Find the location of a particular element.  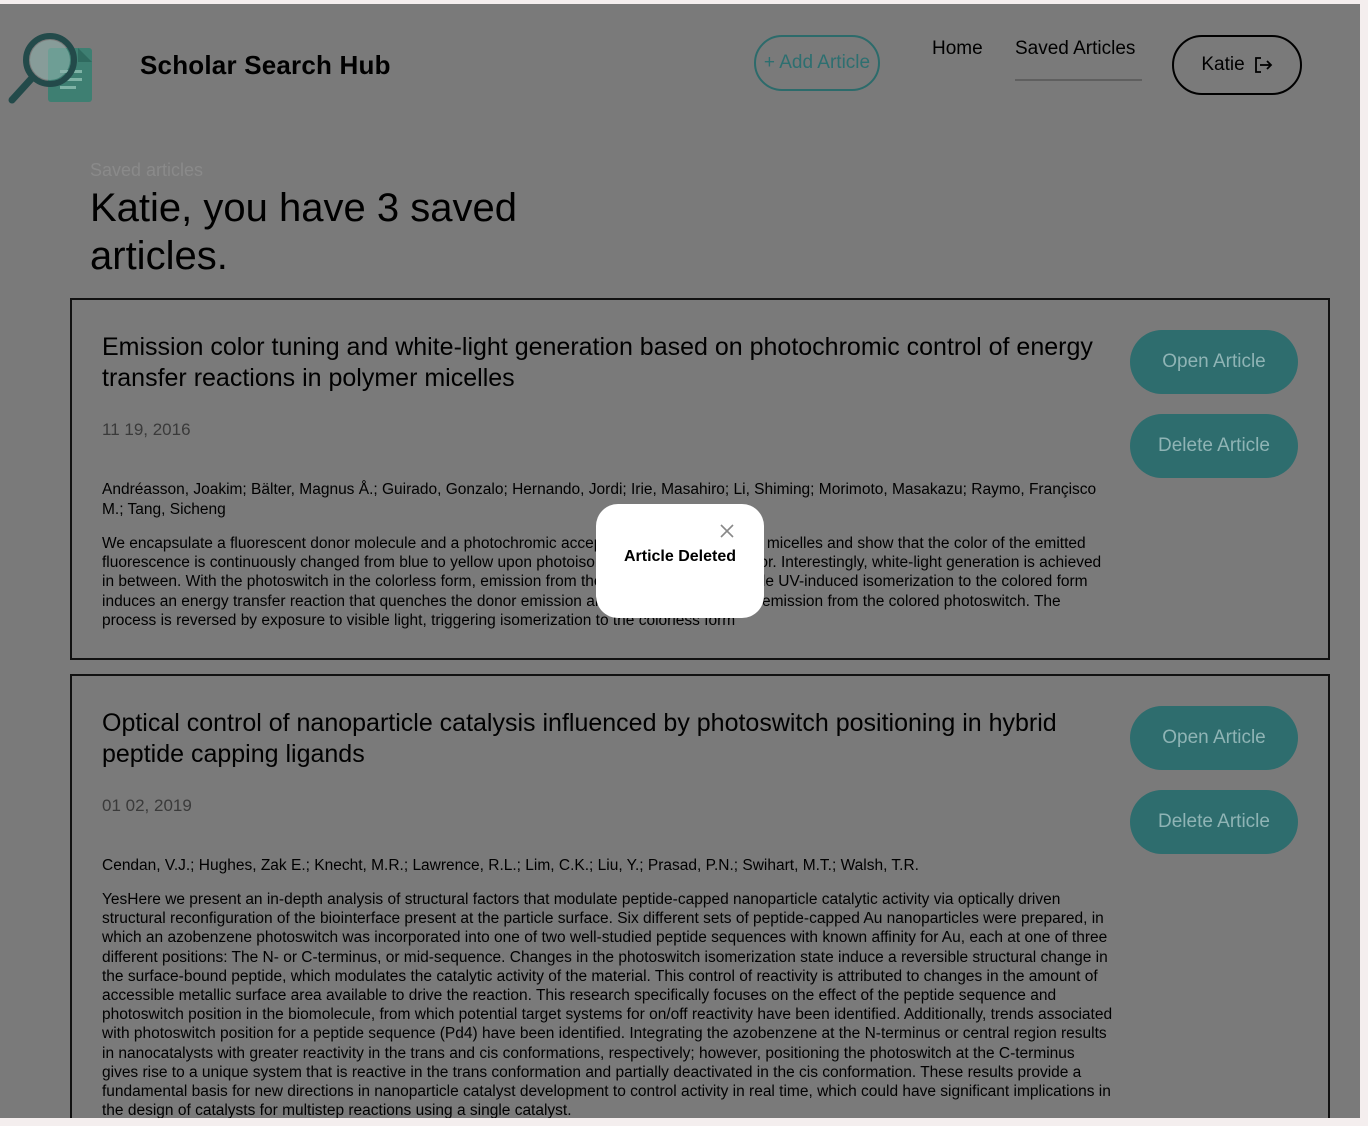

nav-home-link: Home is located at coordinates (957, 49).